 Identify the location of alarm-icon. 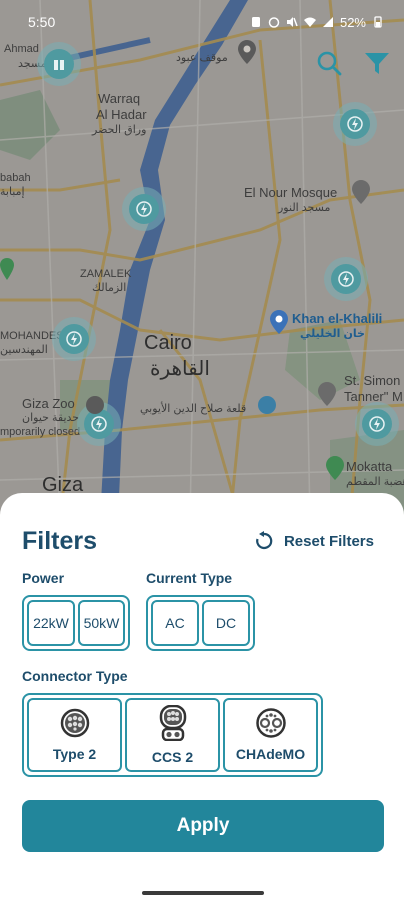
(274, 22).